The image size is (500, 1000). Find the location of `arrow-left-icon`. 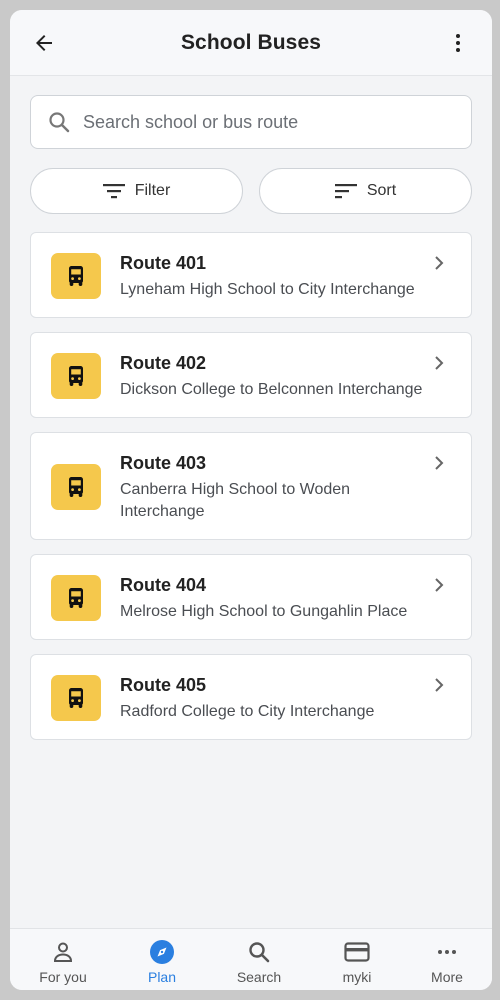

arrow-left-icon is located at coordinates (44, 43).